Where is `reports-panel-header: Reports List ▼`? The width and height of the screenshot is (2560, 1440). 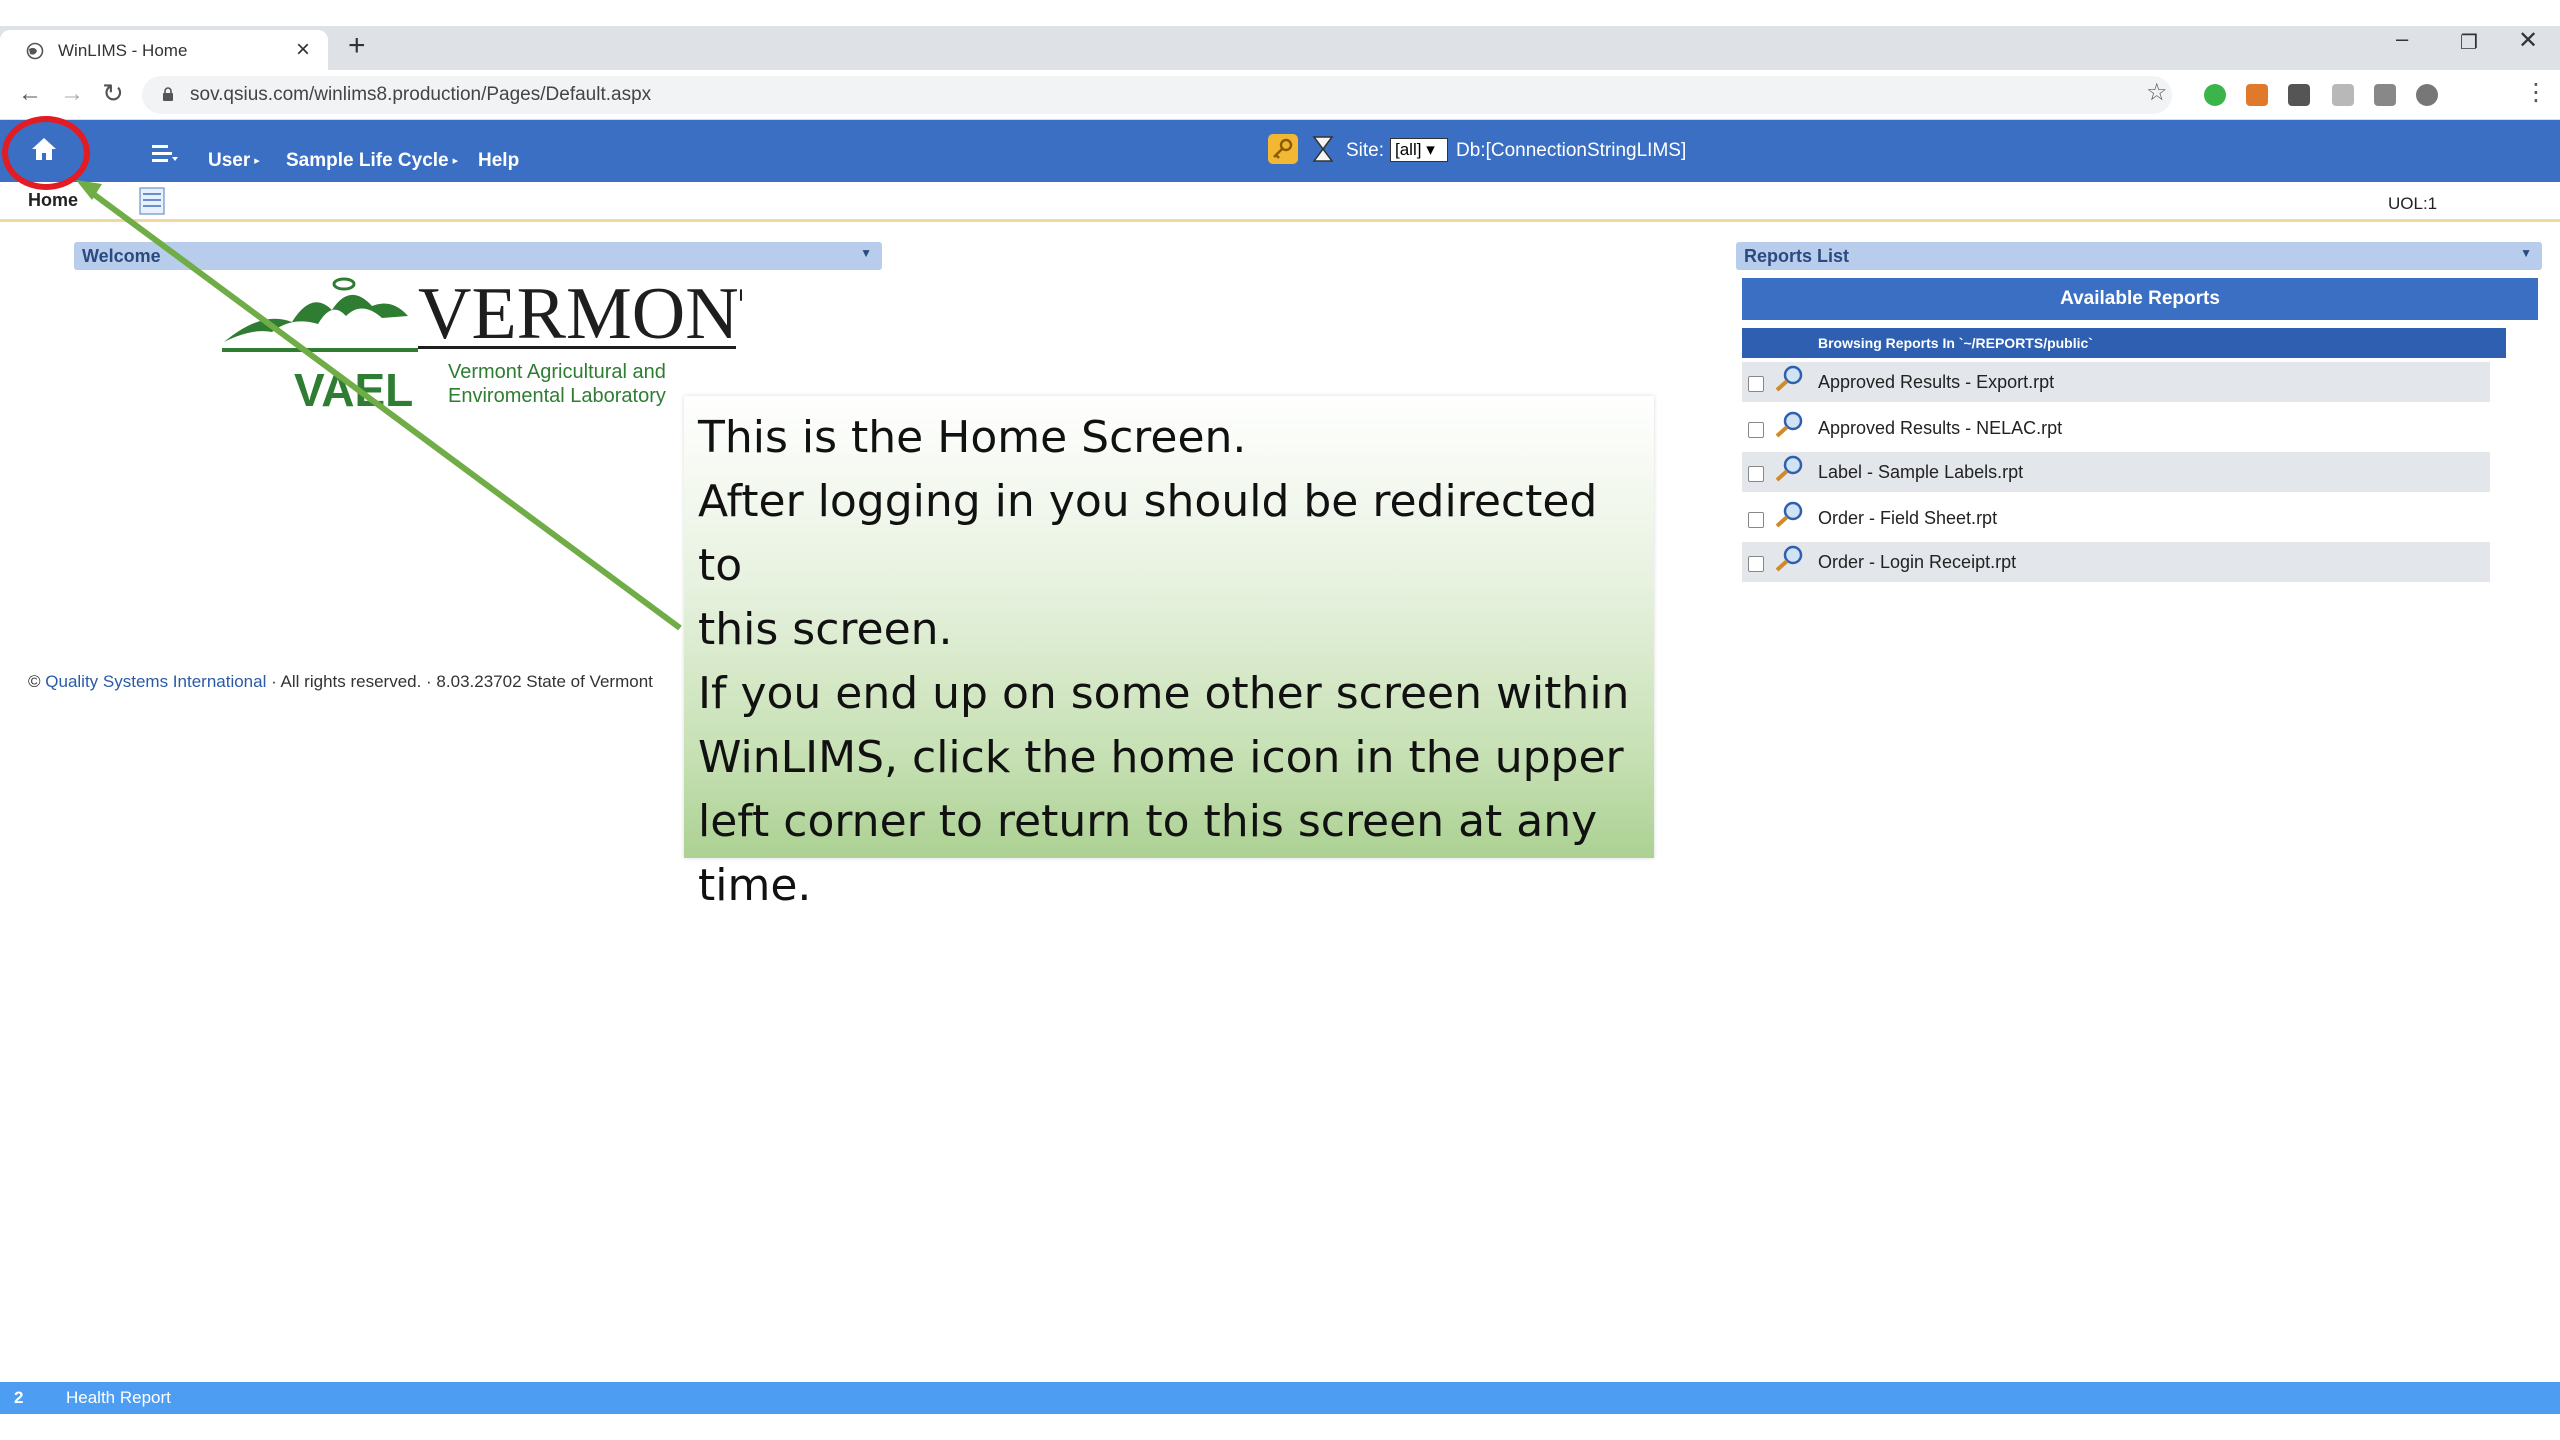 reports-panel-header: Reports List ▼ is located at coordinates (2139, 256).